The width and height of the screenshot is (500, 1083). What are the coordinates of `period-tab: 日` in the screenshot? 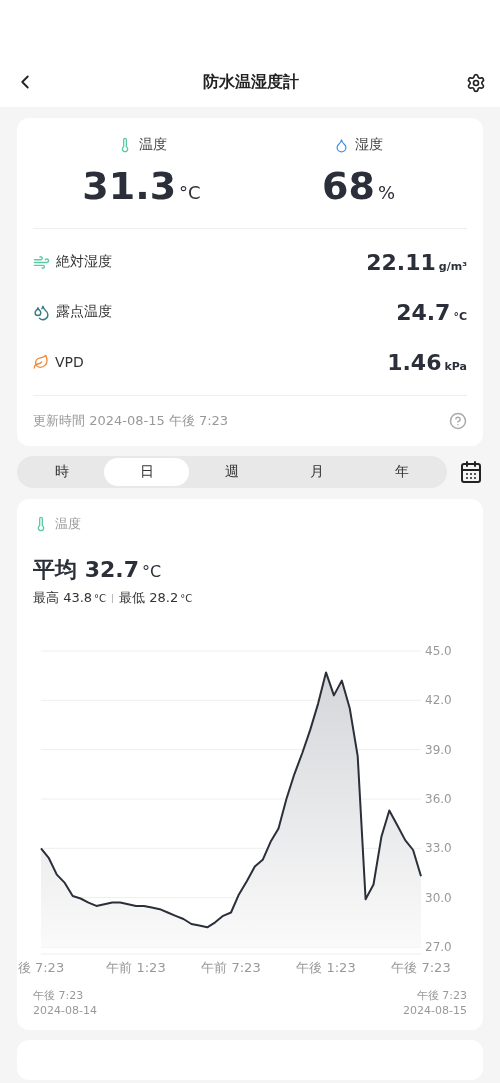 It's located at (147, 472).